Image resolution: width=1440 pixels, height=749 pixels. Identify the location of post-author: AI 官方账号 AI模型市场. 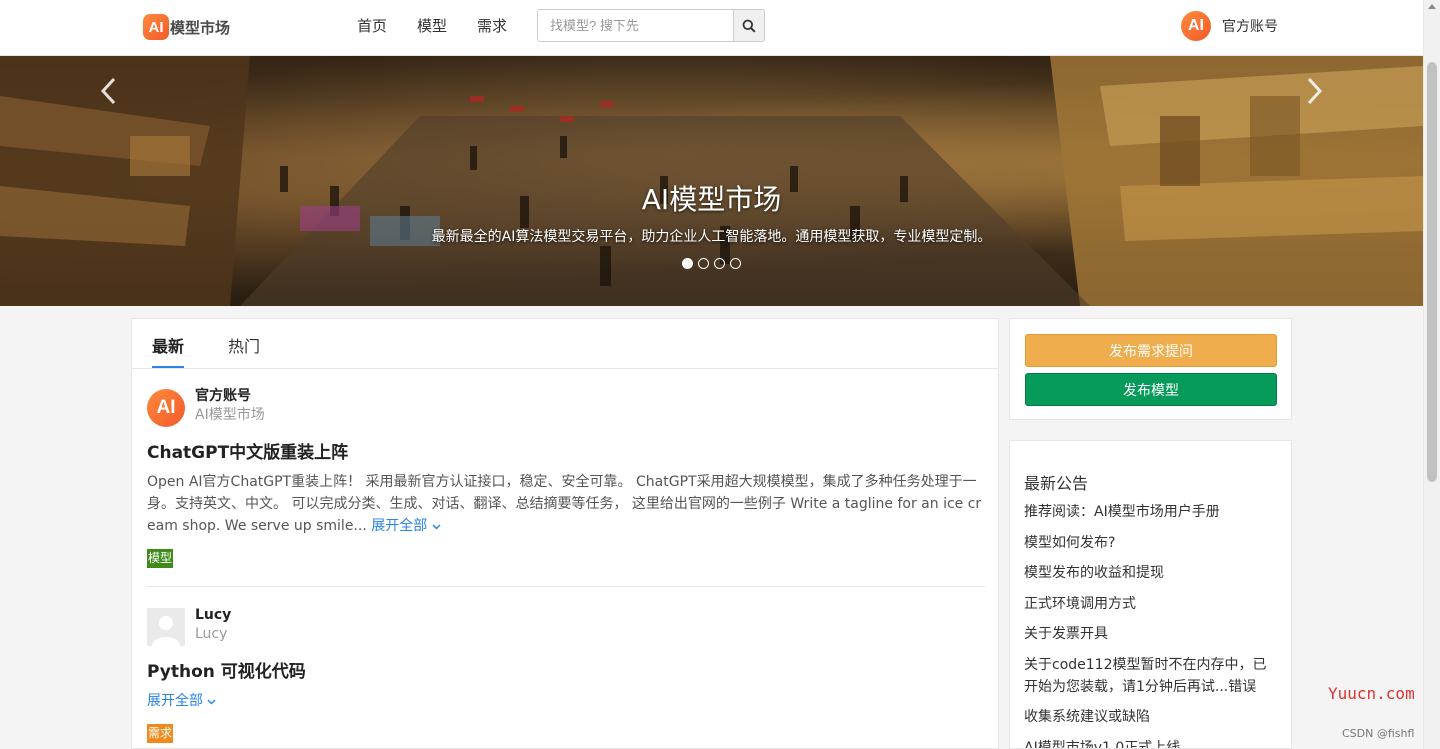
(566, 407).